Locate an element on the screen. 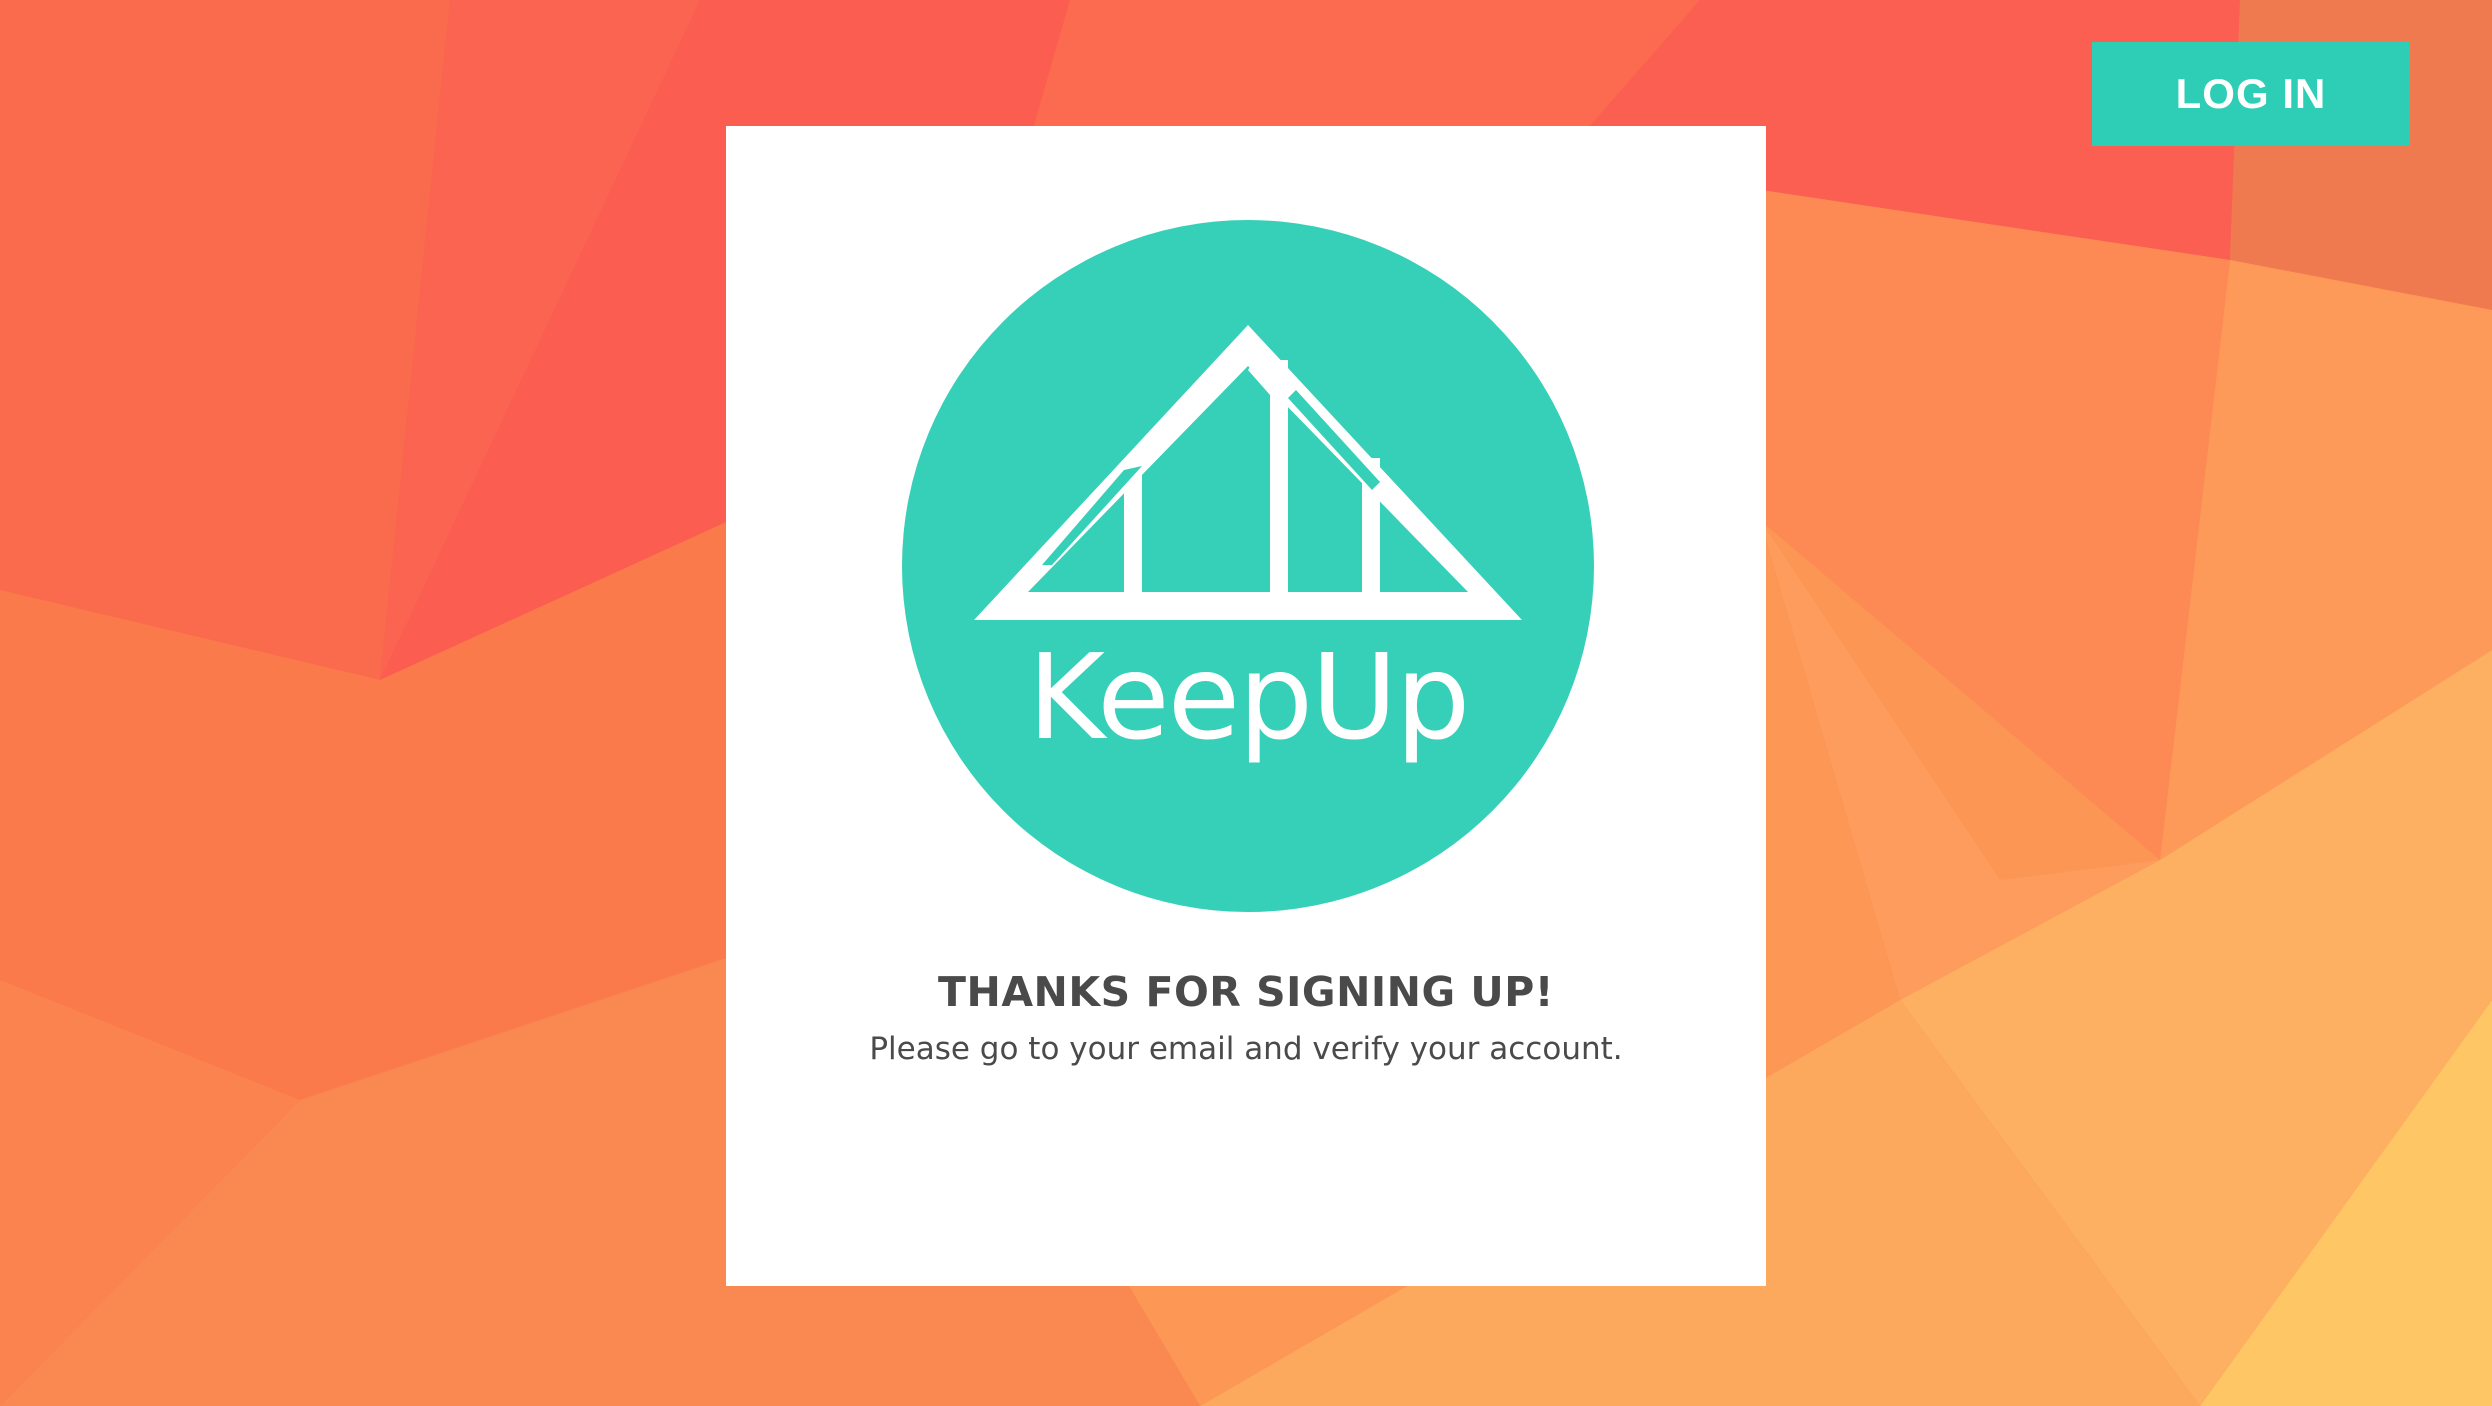 This screenshot has width=2492, height=1406. keepup-logo: KeepUp is located at coordinates (1248, 566).